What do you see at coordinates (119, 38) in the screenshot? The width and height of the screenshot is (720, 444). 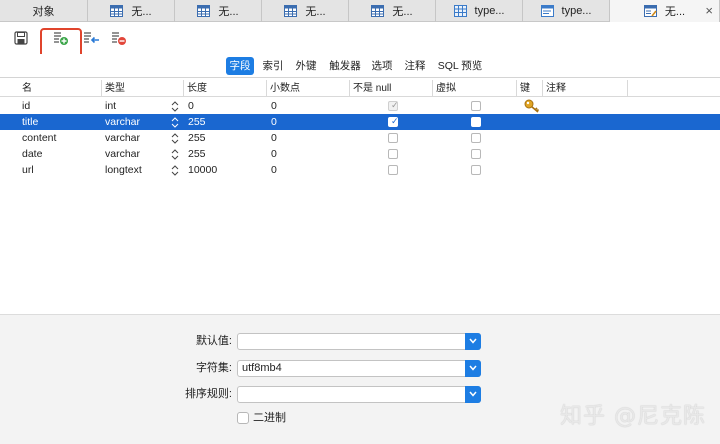 I see `delete-field-button` at bounding box center [119, 38].